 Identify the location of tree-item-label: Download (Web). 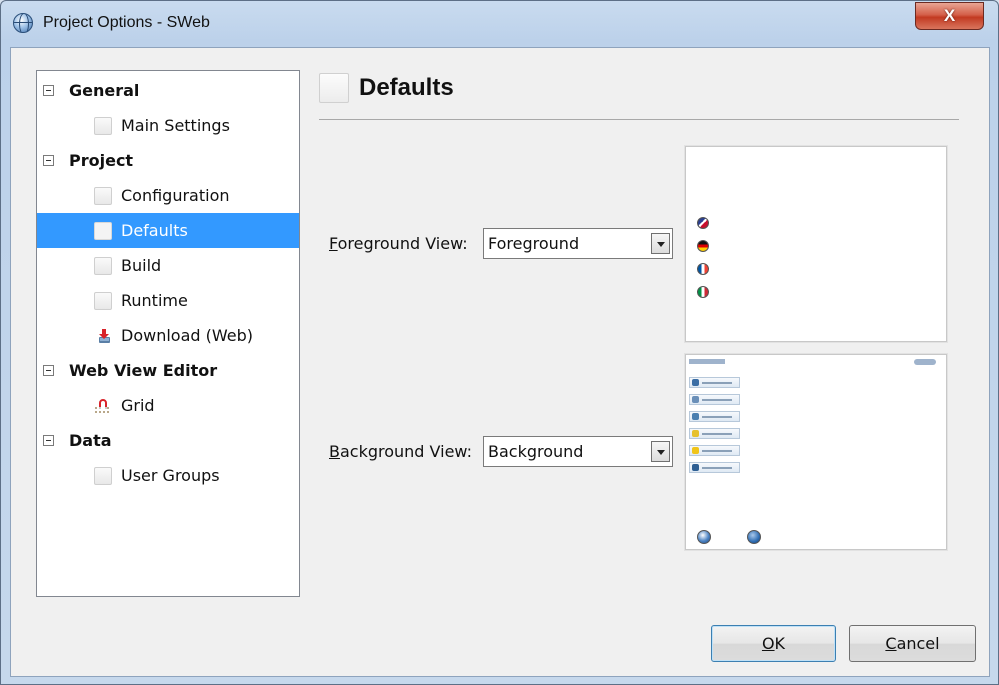
(187, 335).